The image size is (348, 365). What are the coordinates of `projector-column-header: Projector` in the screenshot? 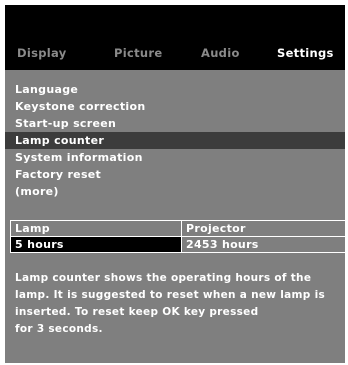 It's located at (216, 228).